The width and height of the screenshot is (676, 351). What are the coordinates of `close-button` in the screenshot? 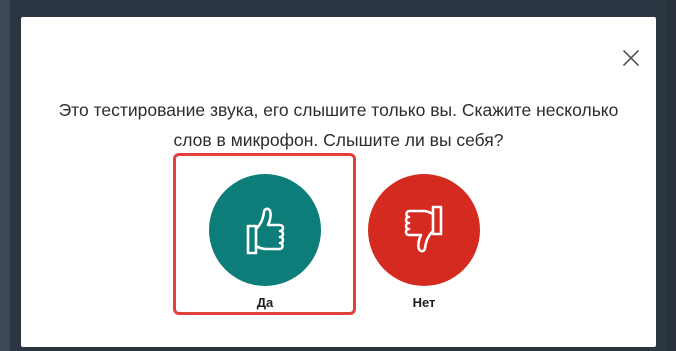 It's located at (631, 58).